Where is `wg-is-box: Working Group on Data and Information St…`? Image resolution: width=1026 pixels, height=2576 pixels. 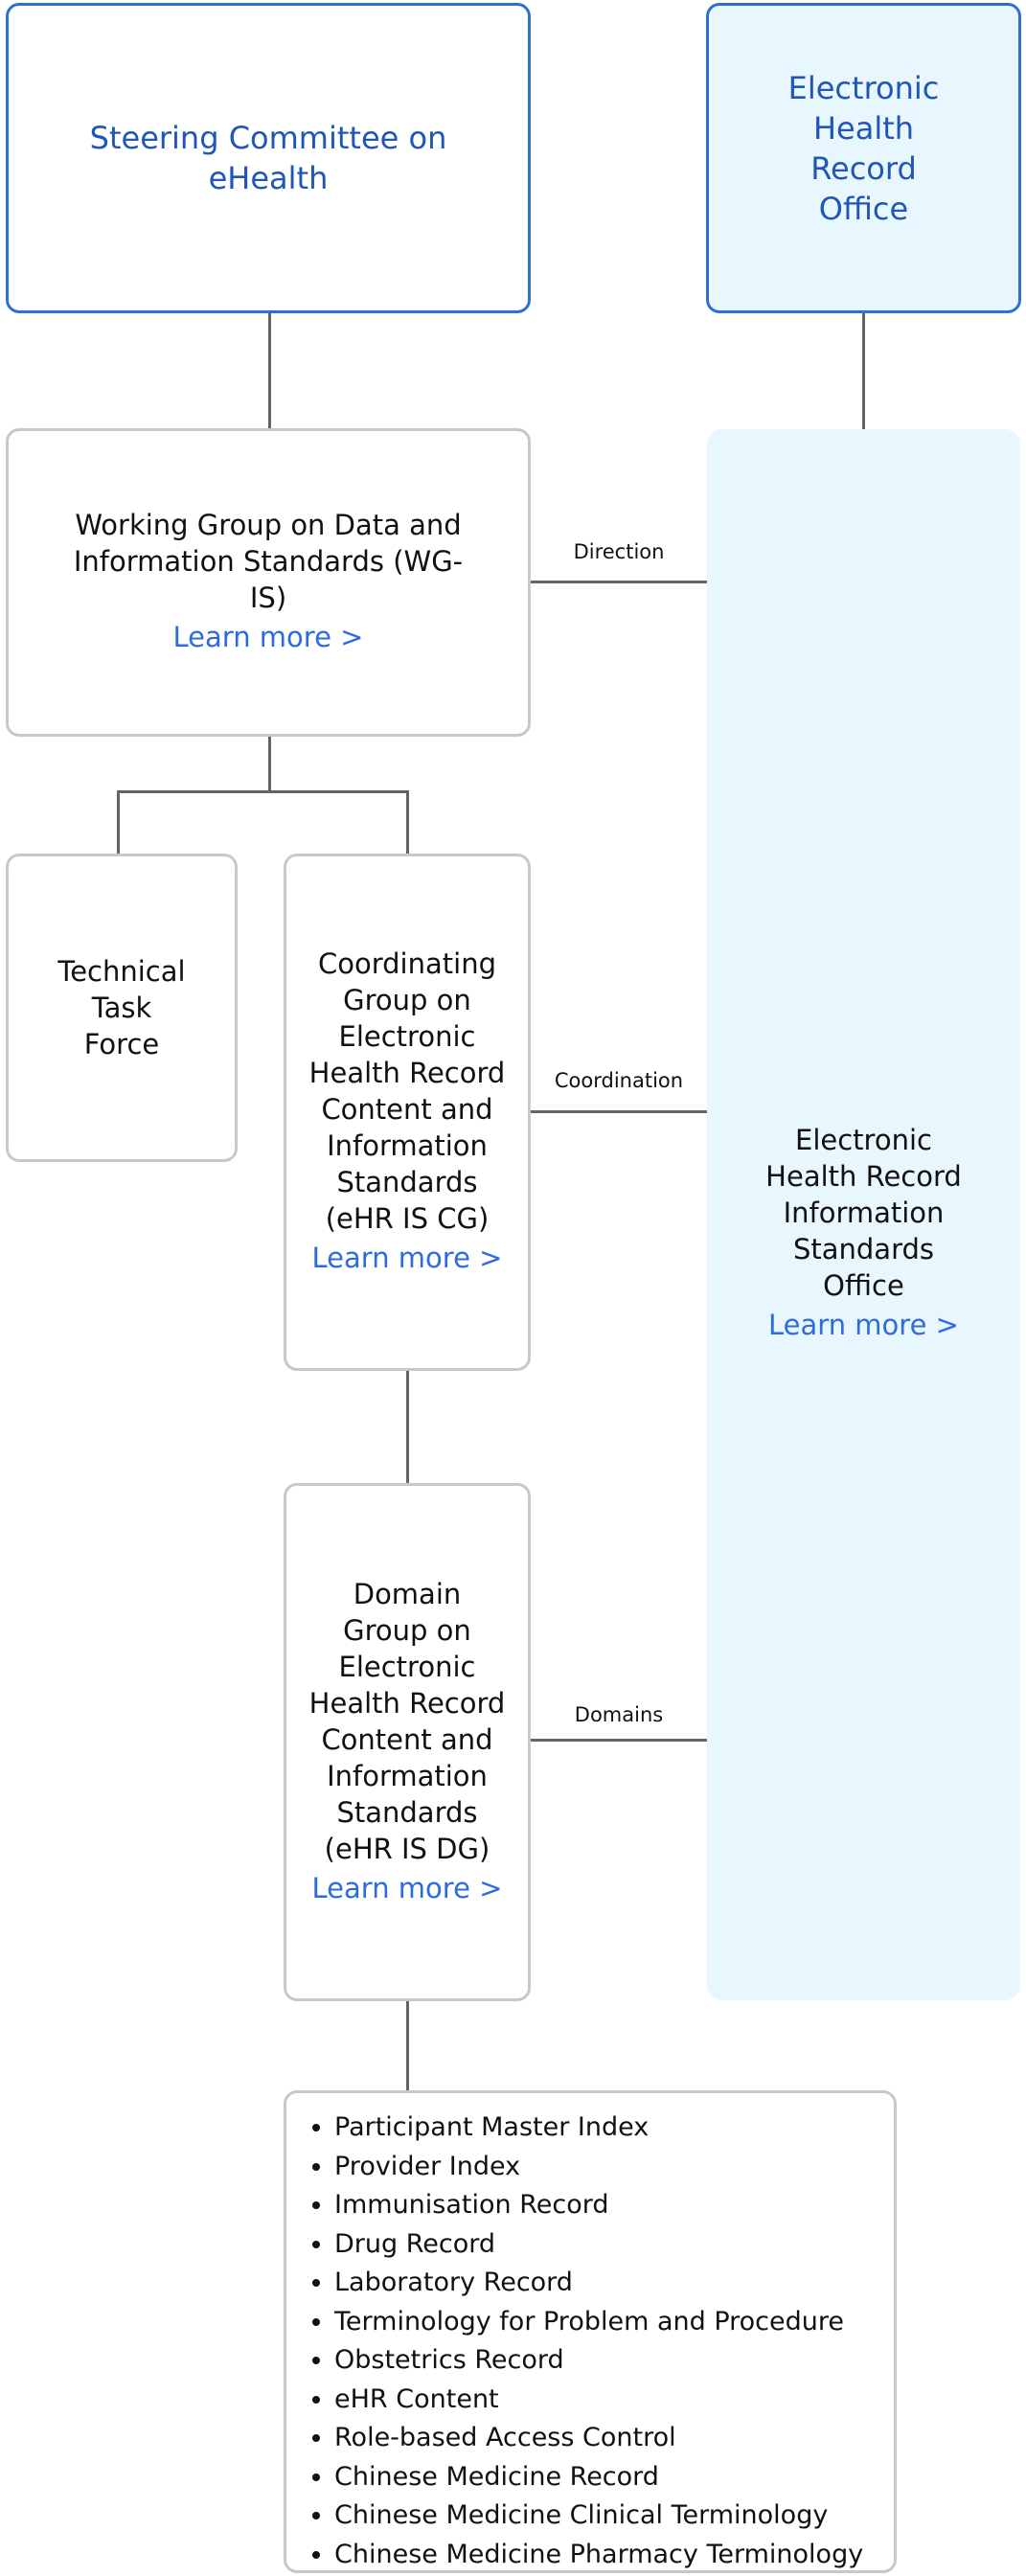
wg-is-box: Working Group on Data and Information St… is located at coordinates (268, 582).